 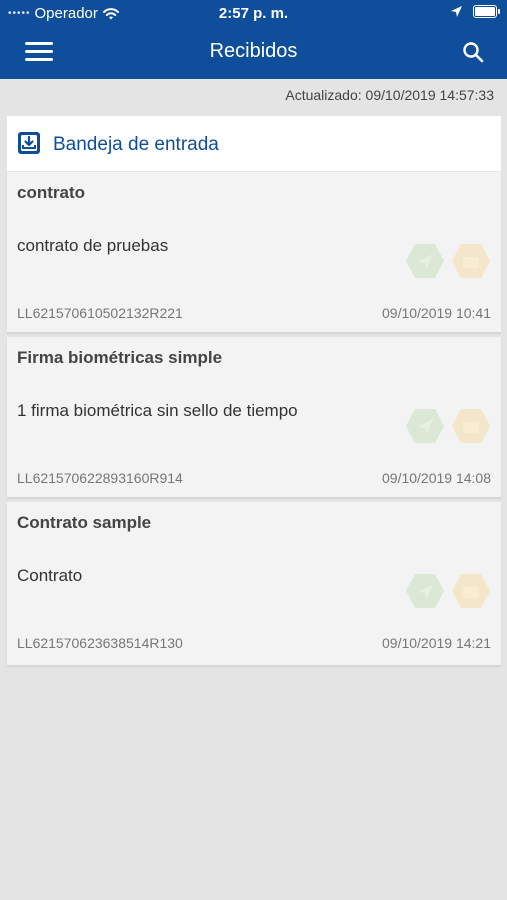 What do you see at coordinates (436, 313) in the screenshot?
I see `document-date: 09/10/2019 10:41` at bounding box center [436, 313].